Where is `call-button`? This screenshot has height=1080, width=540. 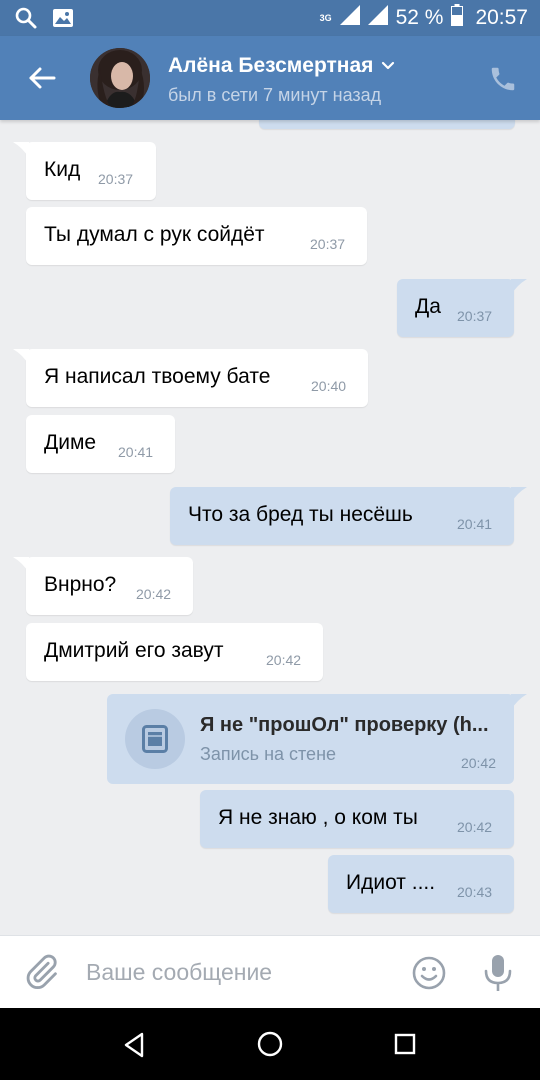
call-button is located at coordinates (503, 79).